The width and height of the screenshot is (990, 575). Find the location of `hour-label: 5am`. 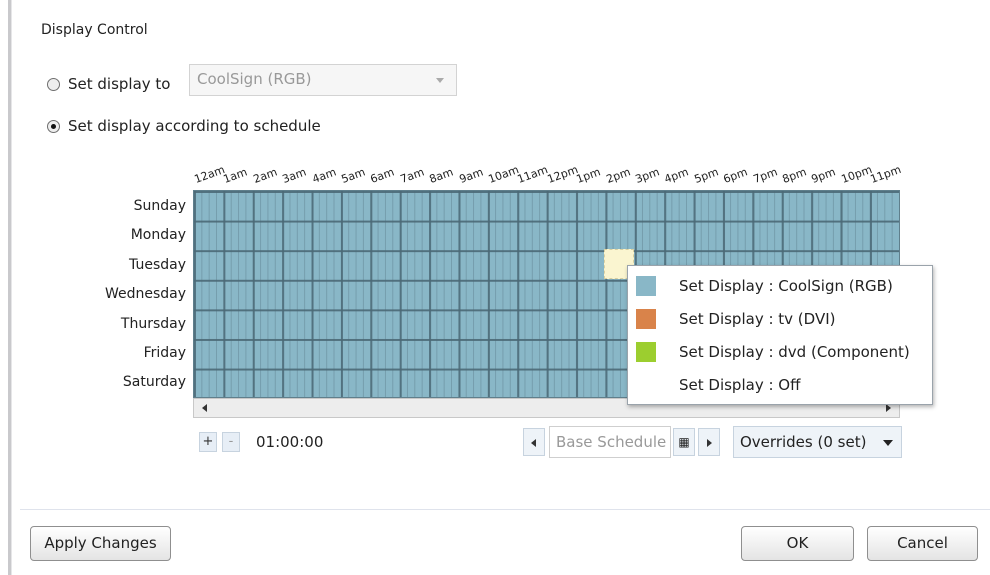

hour-label: 5am is located at coordinates (353, 175).